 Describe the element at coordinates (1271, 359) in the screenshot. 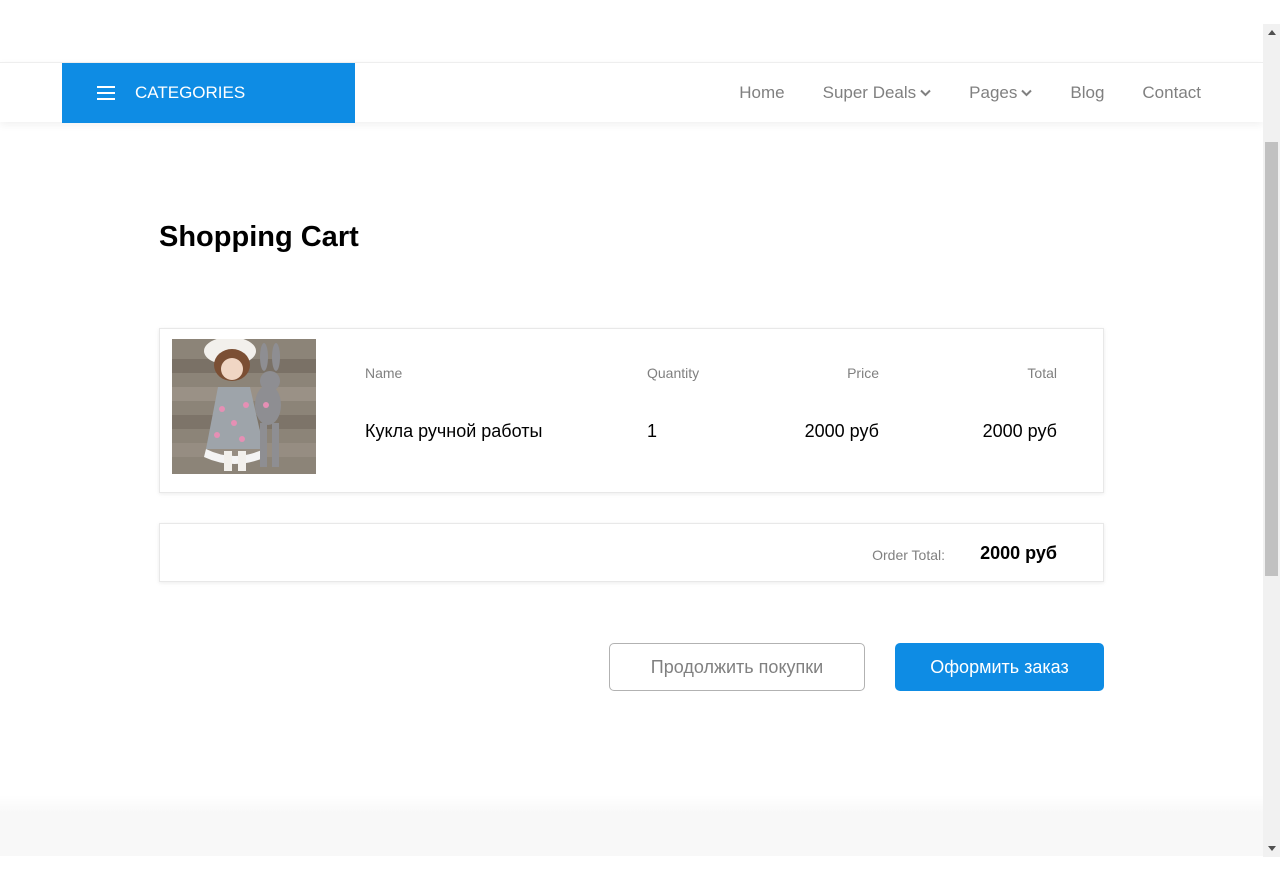

I see `scrollbar-thumb` at that location.